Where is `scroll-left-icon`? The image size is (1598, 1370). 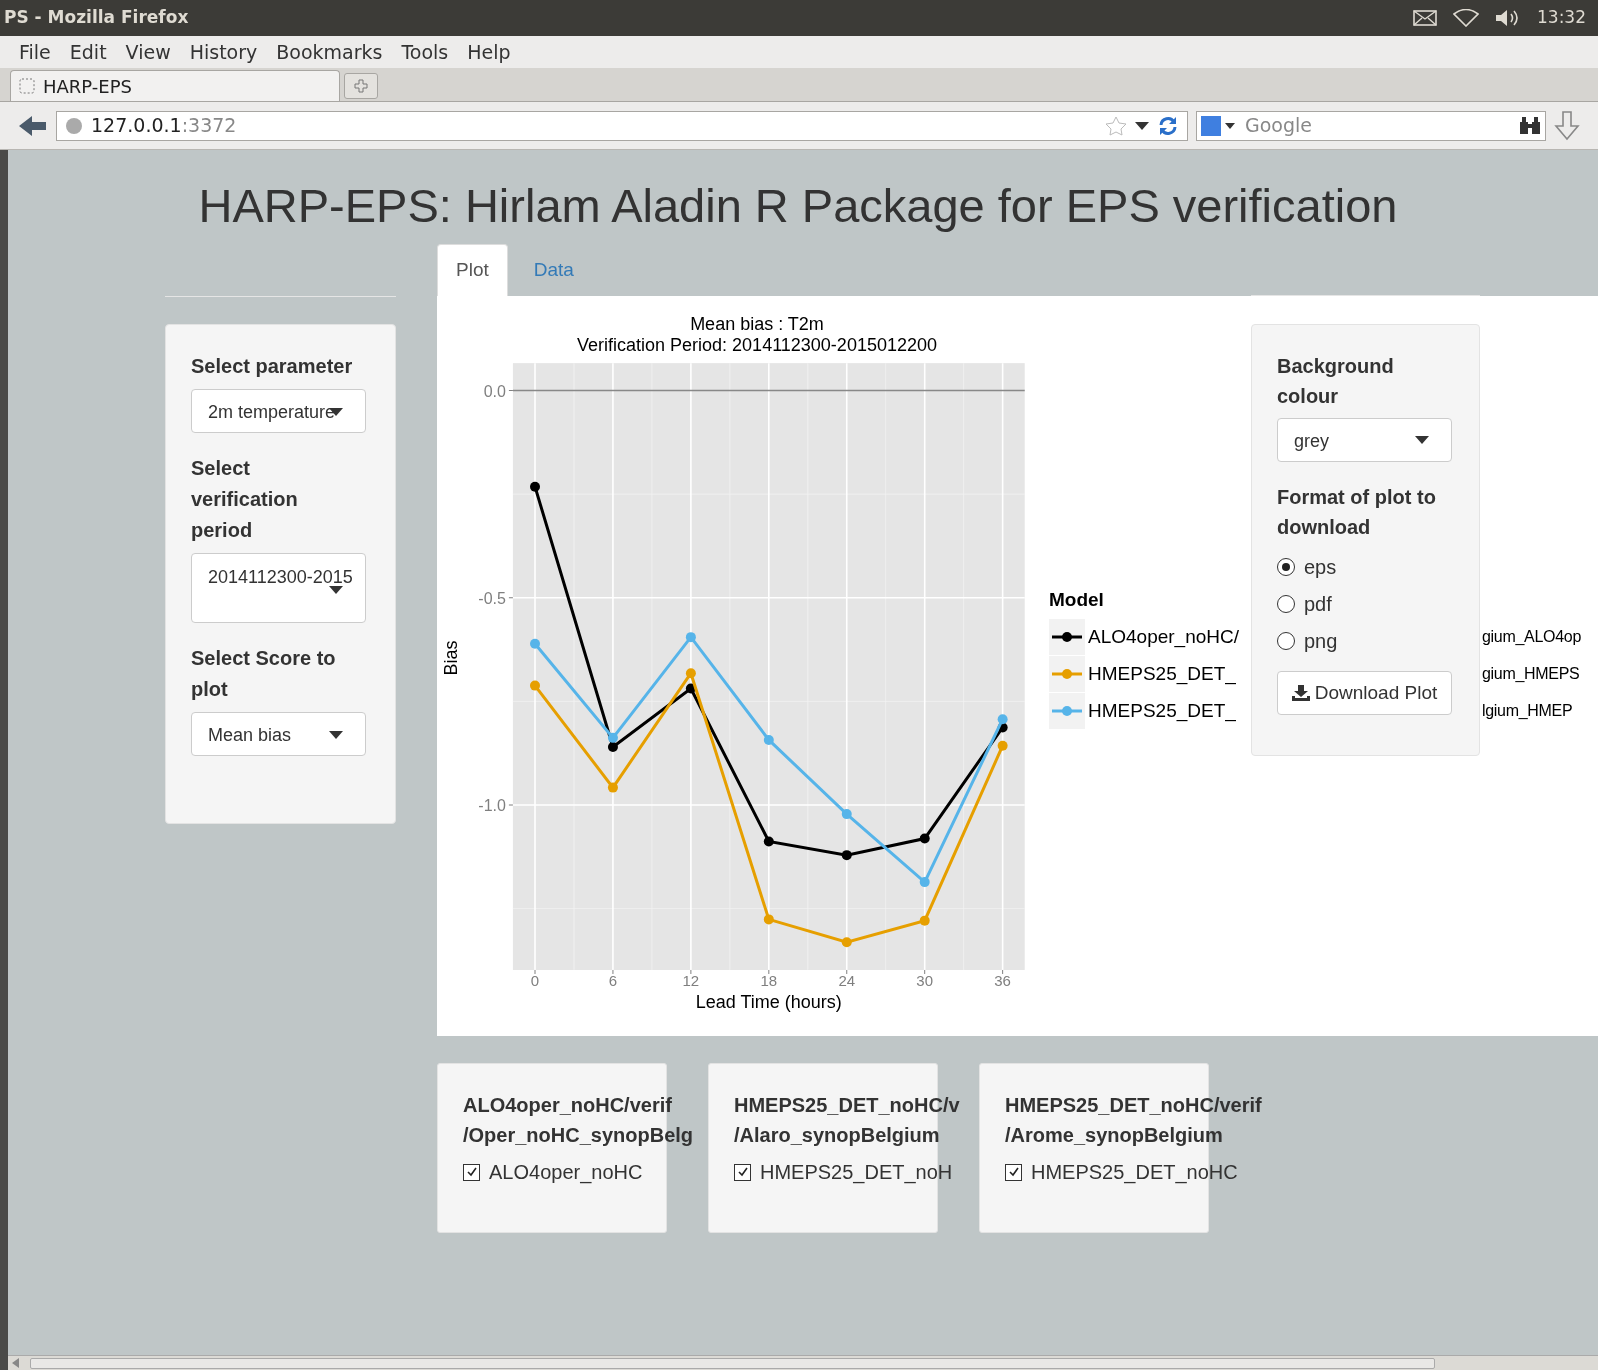
scroll-left-icon is located at coordinates (16, 1363).